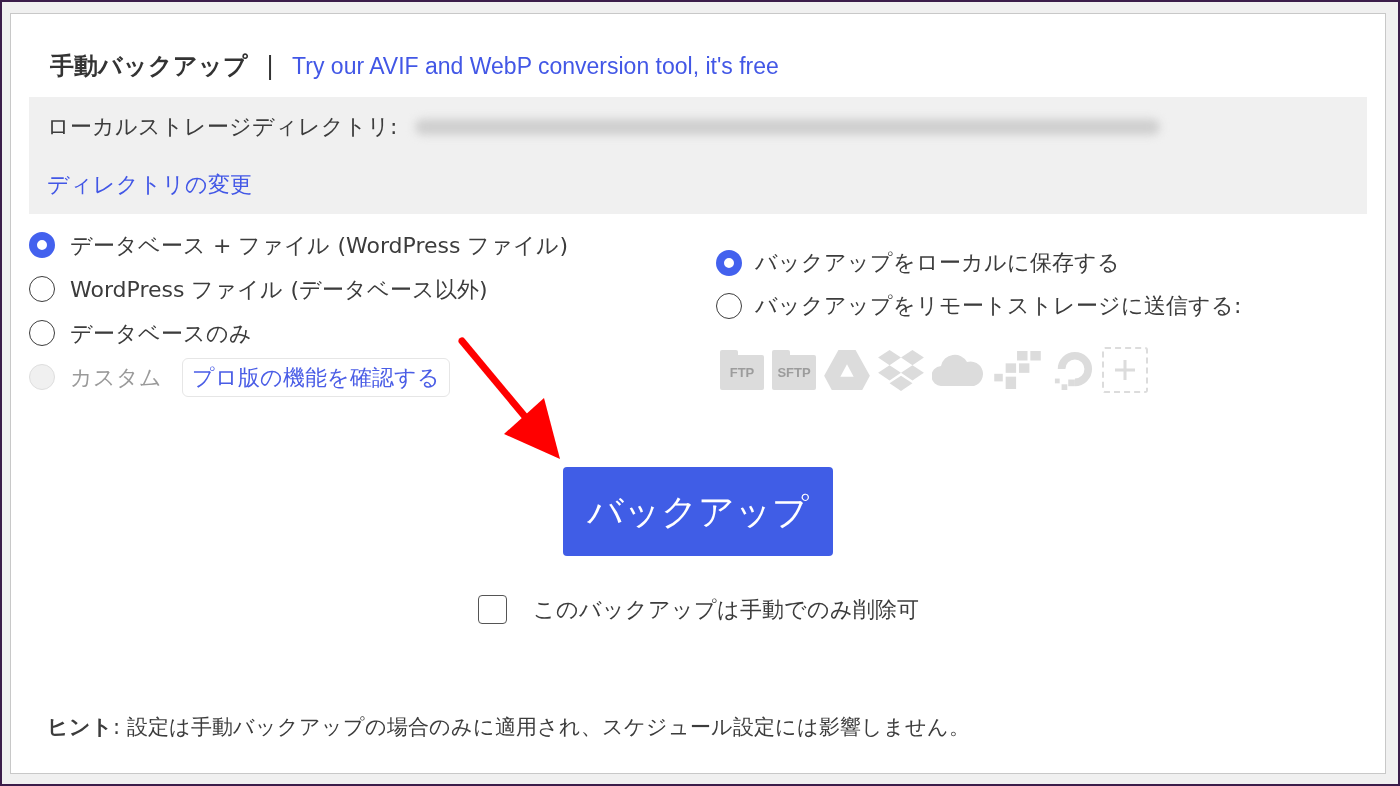 This screenshot has width=1400, height=786. I want to click on option-label: カスタム, so click(116, 377).